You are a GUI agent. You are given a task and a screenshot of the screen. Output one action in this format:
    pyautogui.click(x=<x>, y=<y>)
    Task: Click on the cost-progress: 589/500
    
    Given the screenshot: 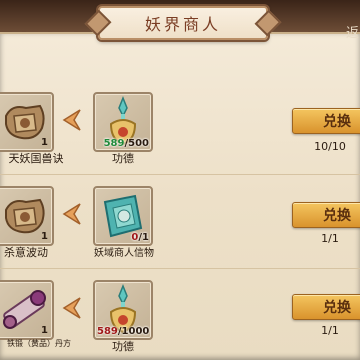 What is the action you would take?
    pyautogui.click(x=123, y=143)
    